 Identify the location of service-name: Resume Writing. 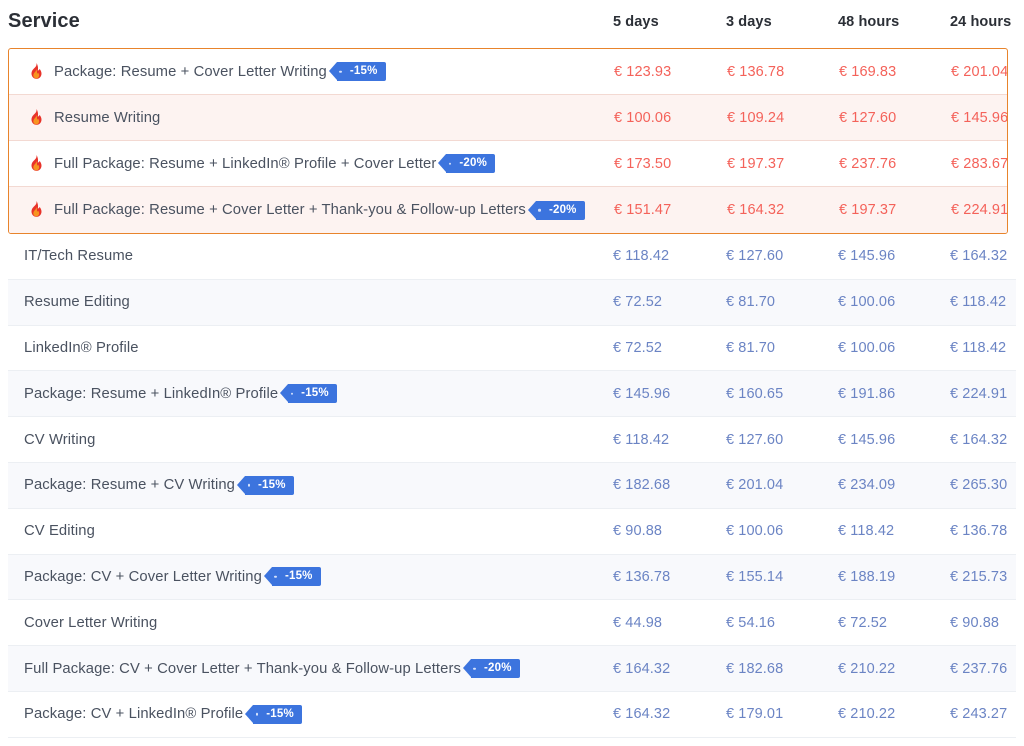
(107, 117).